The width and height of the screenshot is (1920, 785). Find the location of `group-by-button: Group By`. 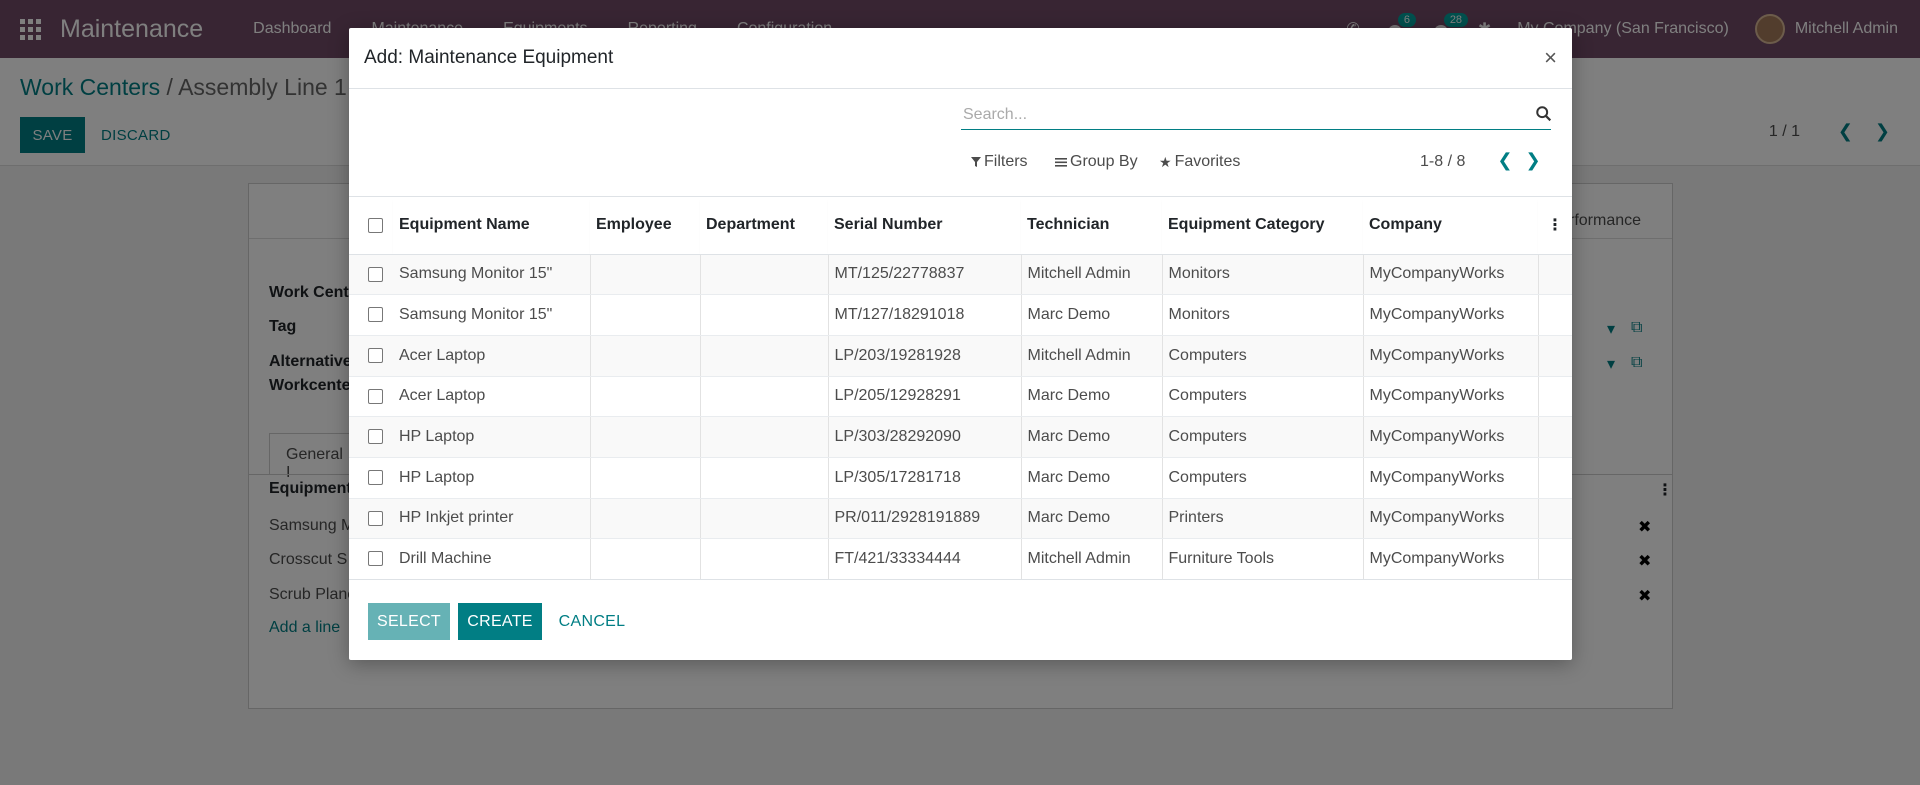

group-by-button: Group By is located at coordinates (1096, 162).